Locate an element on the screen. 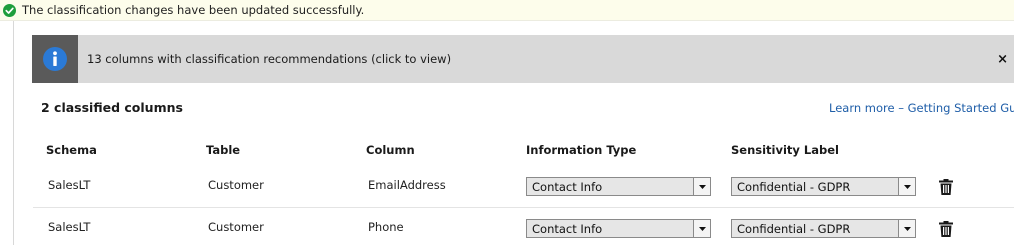 The width and height of the screenshot is (1014, 245). header-column: Column is located at coordinates (390, 150).